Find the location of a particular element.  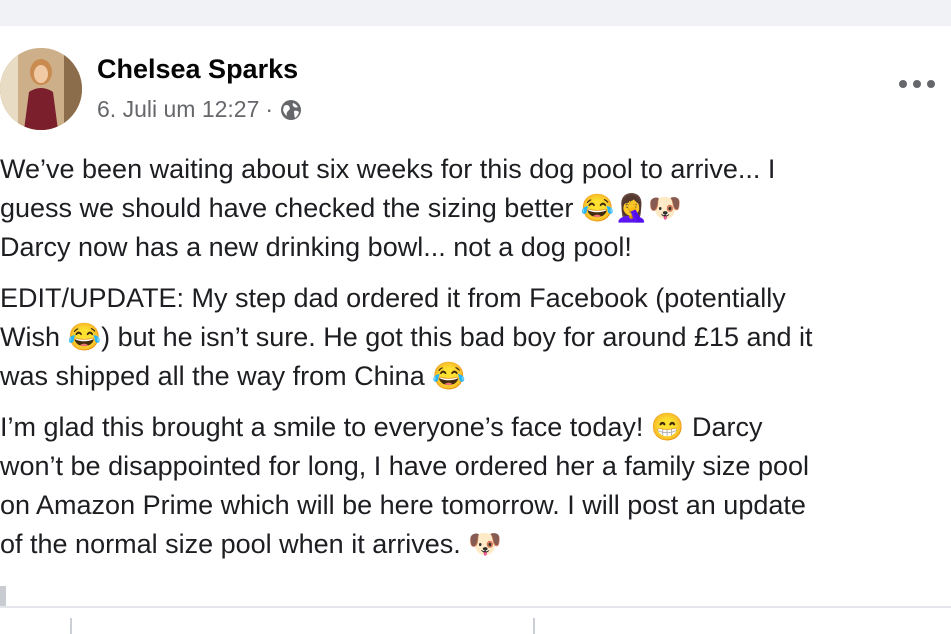

scroll-indicator is located at coordinates (3, 597).